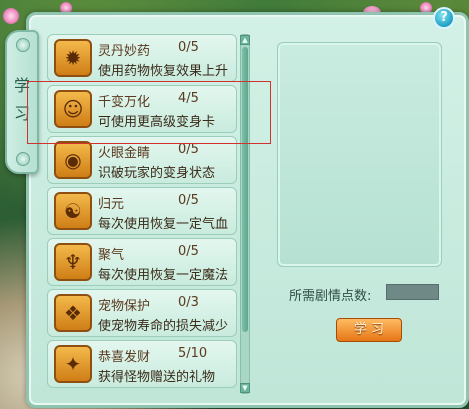 Image resolution: width=469 pixels, height=409 pixels. Describe the element at coordinates (111, 204) in the screenshot. I see `skill-name: 归元` at that location.